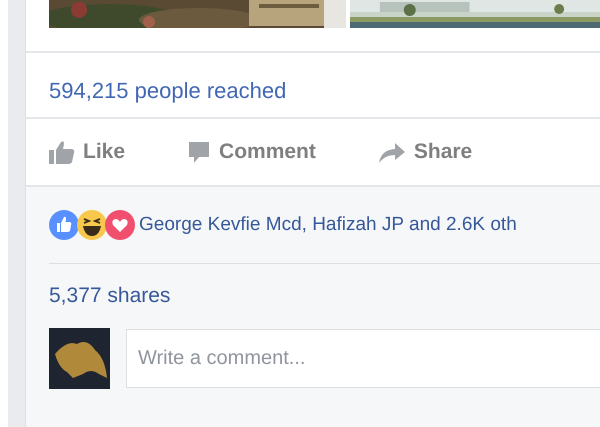 This screenshot has width=600, height=427. I want to click on thumbs-up-icon, so click(62, 152).